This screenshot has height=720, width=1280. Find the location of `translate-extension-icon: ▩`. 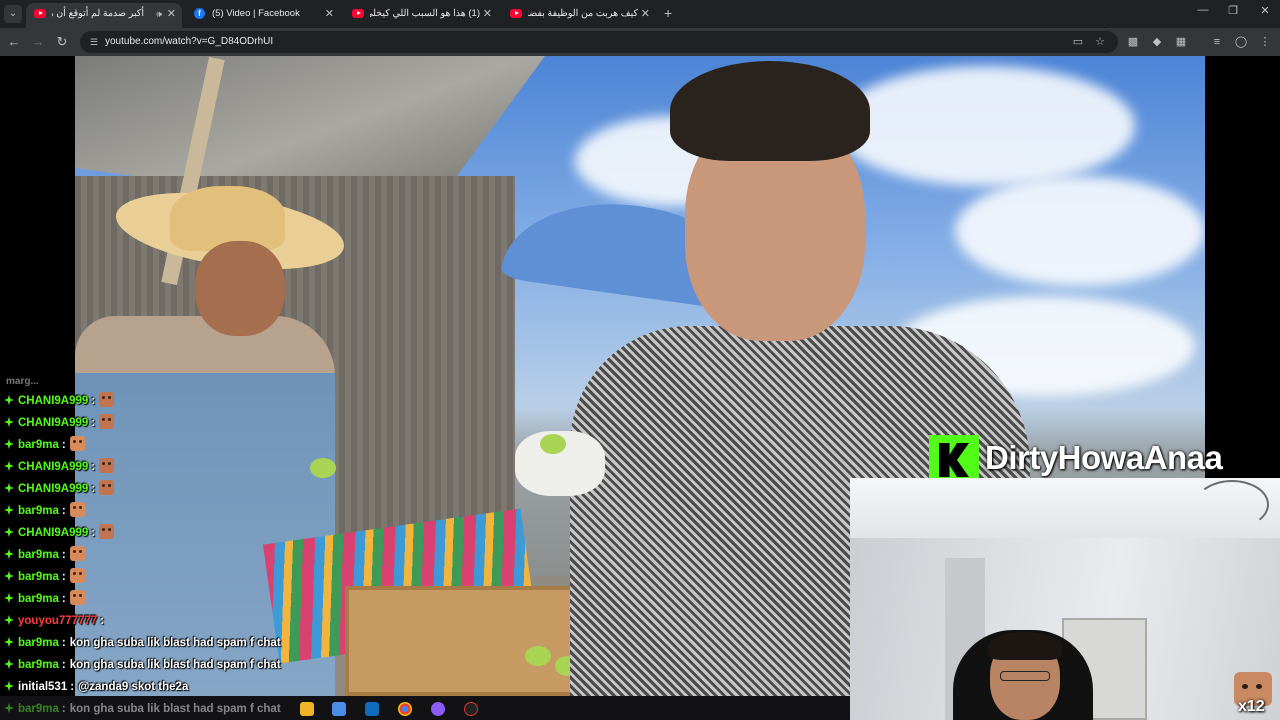

translate-extension-icon: ▩ is located at coordinates (1133, 42).